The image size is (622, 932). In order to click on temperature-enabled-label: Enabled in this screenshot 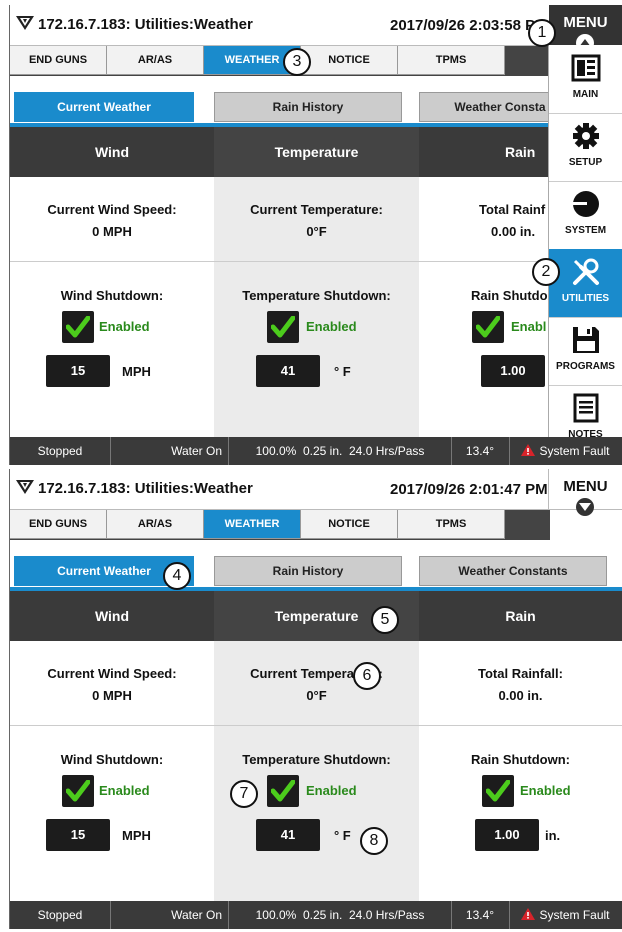, I will do `click(331, 326)`.